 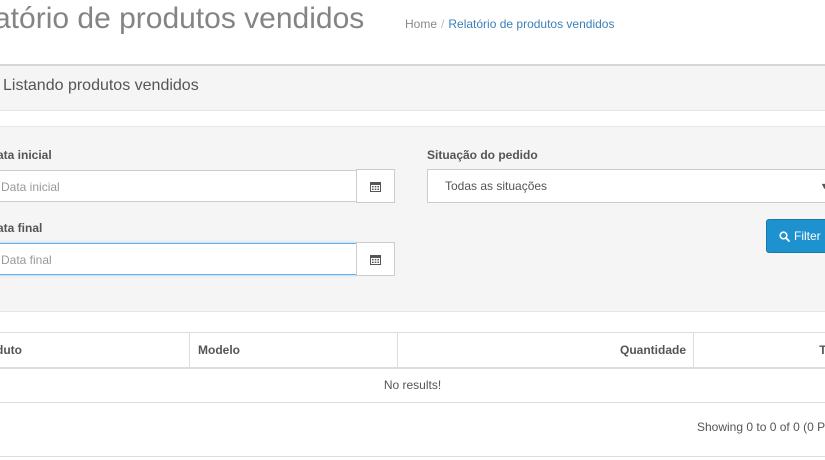 I want to click on date-end-calendar-button, so click(x=375, y=259).